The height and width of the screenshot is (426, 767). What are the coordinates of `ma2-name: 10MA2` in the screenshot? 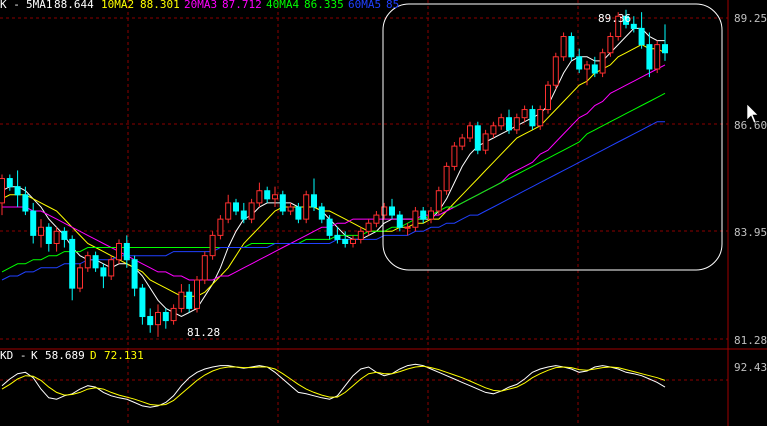 It's located at (117, 5).